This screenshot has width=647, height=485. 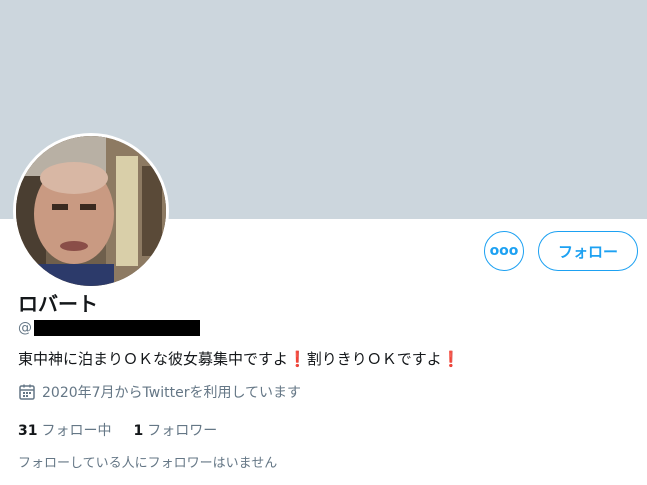 I want to click on join-date: 2020年7月からTwitterを利用しています, so click(x=159, y=392).